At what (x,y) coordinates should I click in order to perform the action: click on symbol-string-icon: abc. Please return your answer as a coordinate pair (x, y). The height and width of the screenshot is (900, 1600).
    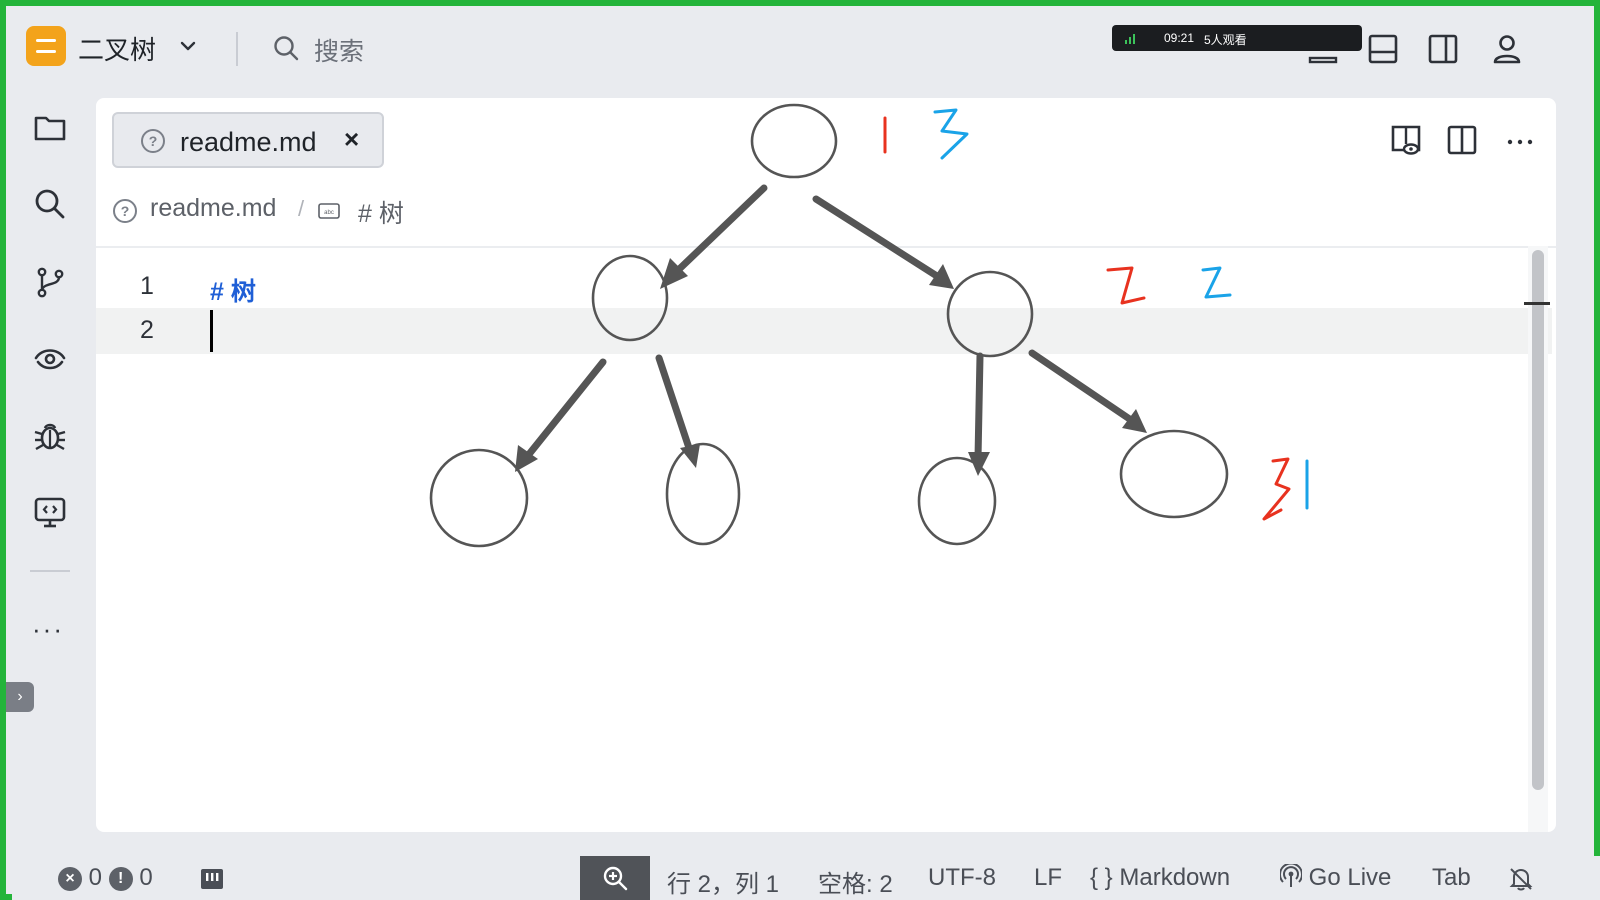
    Looking at the image, I should click on (329, 211).